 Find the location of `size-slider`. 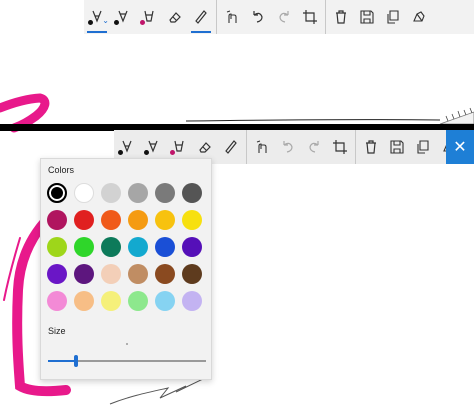

size-slider is located at coordinates (127, 361).